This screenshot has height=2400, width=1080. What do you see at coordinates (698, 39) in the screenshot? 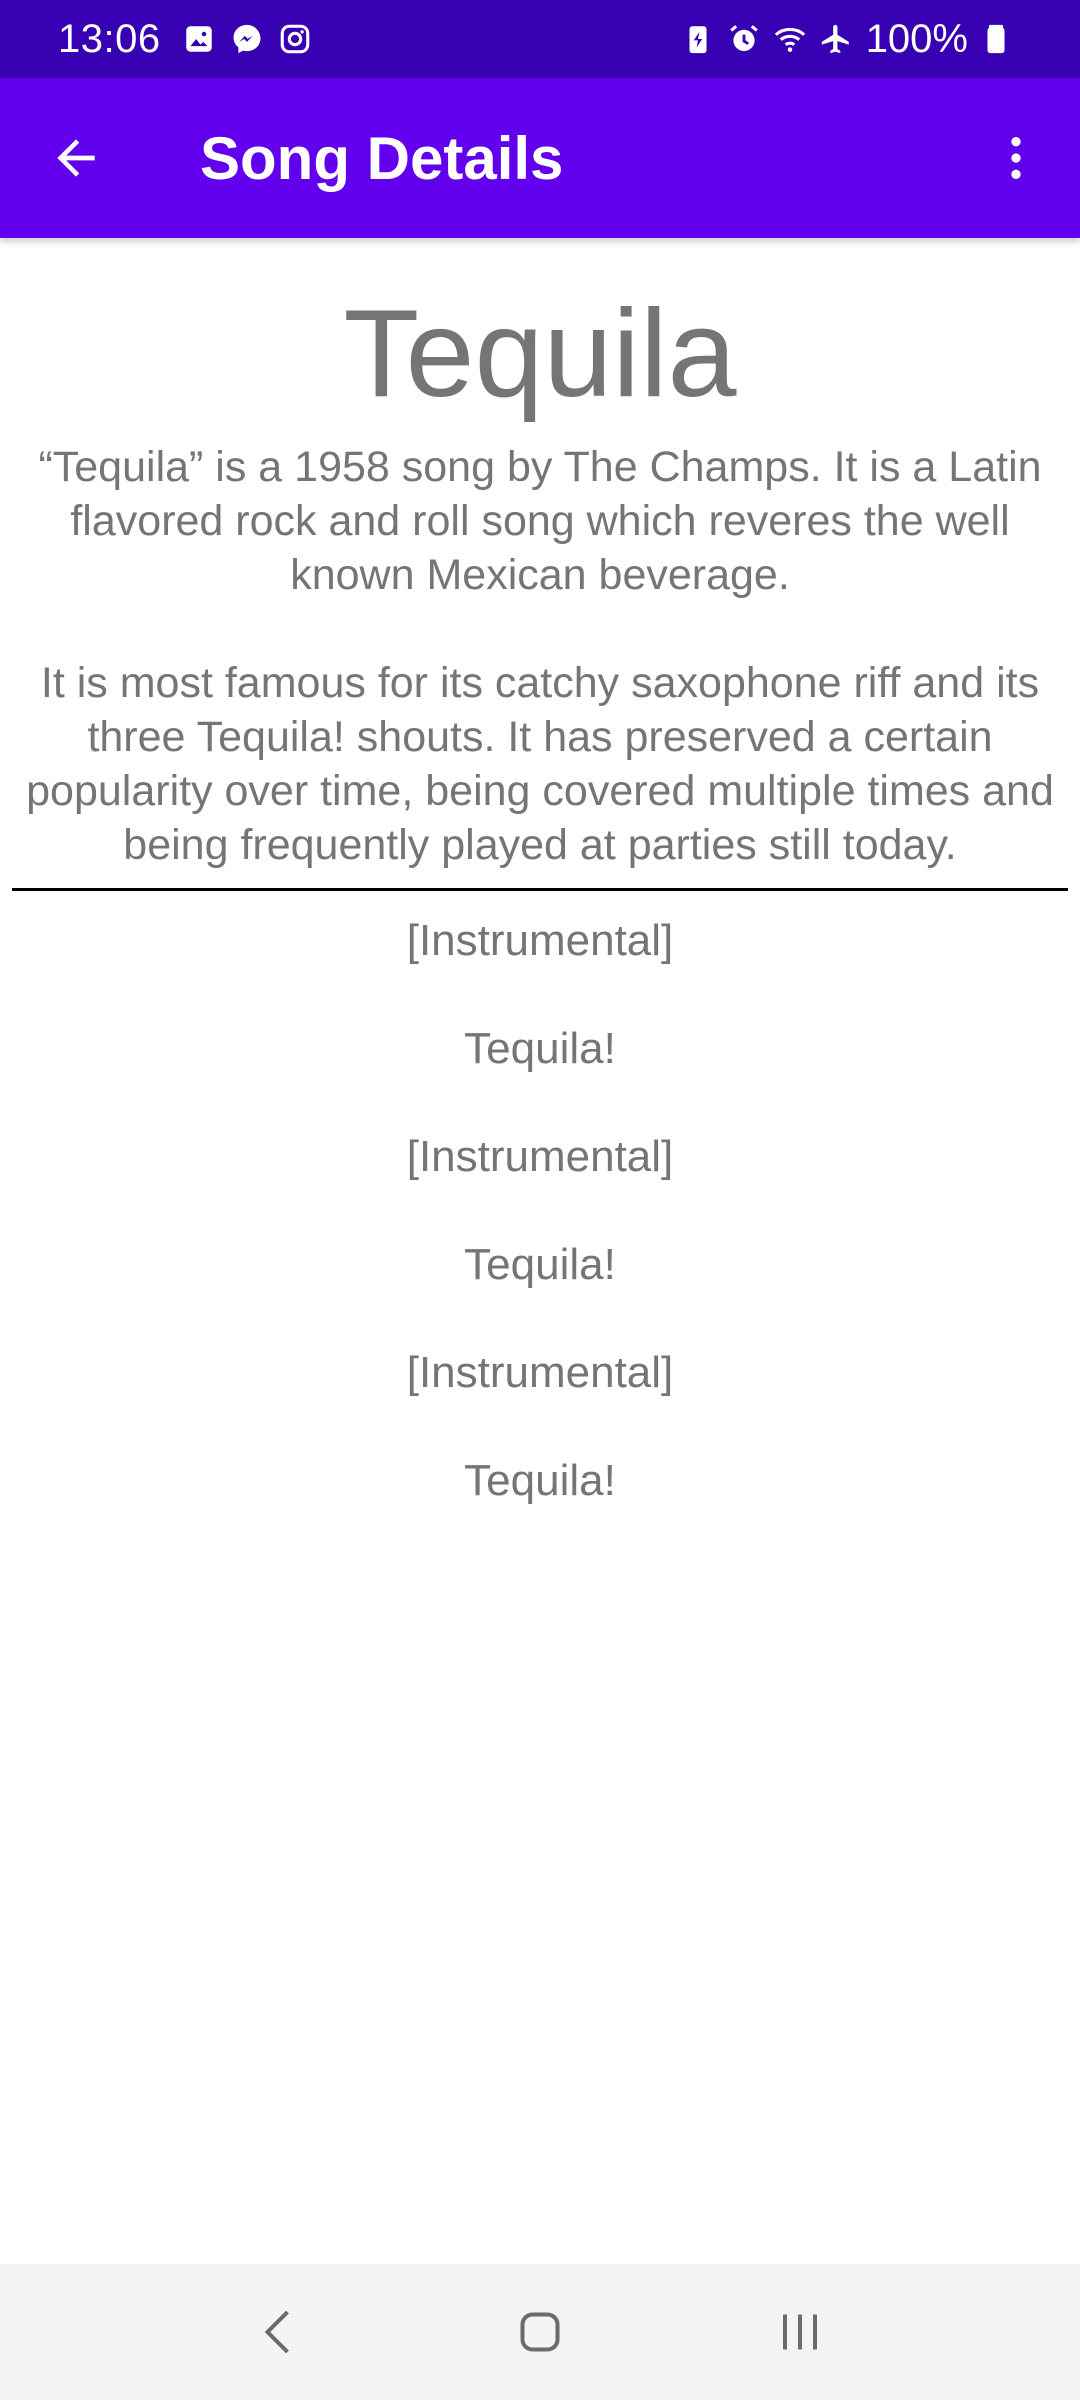
I see `battery-saver-icon` at bounding box center [698, 39].